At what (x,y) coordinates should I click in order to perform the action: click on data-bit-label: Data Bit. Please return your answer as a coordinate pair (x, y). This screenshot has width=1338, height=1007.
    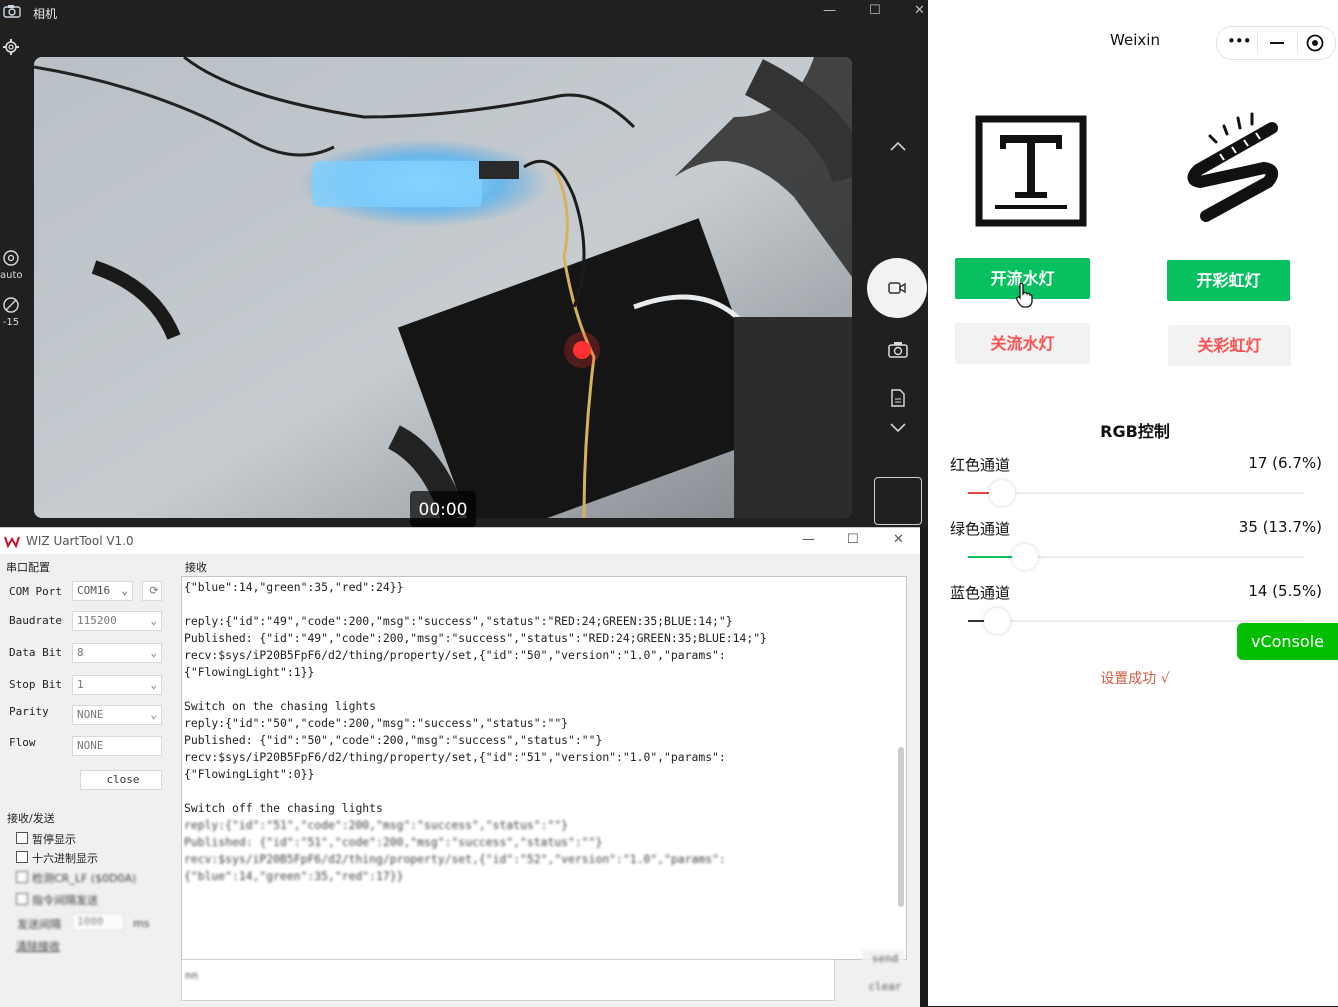
    Looking at the image, I should click on (35, 652).